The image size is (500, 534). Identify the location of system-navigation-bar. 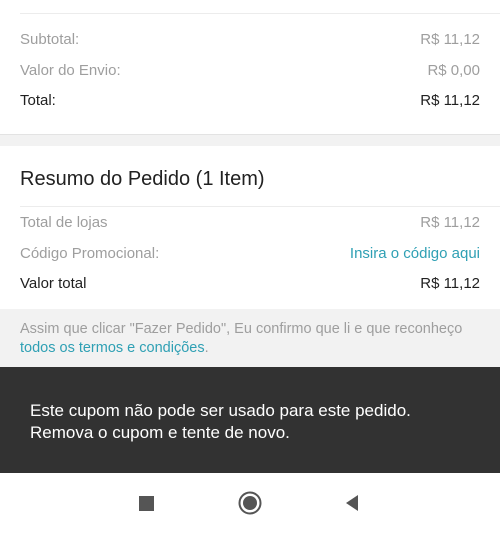
(250, 503).